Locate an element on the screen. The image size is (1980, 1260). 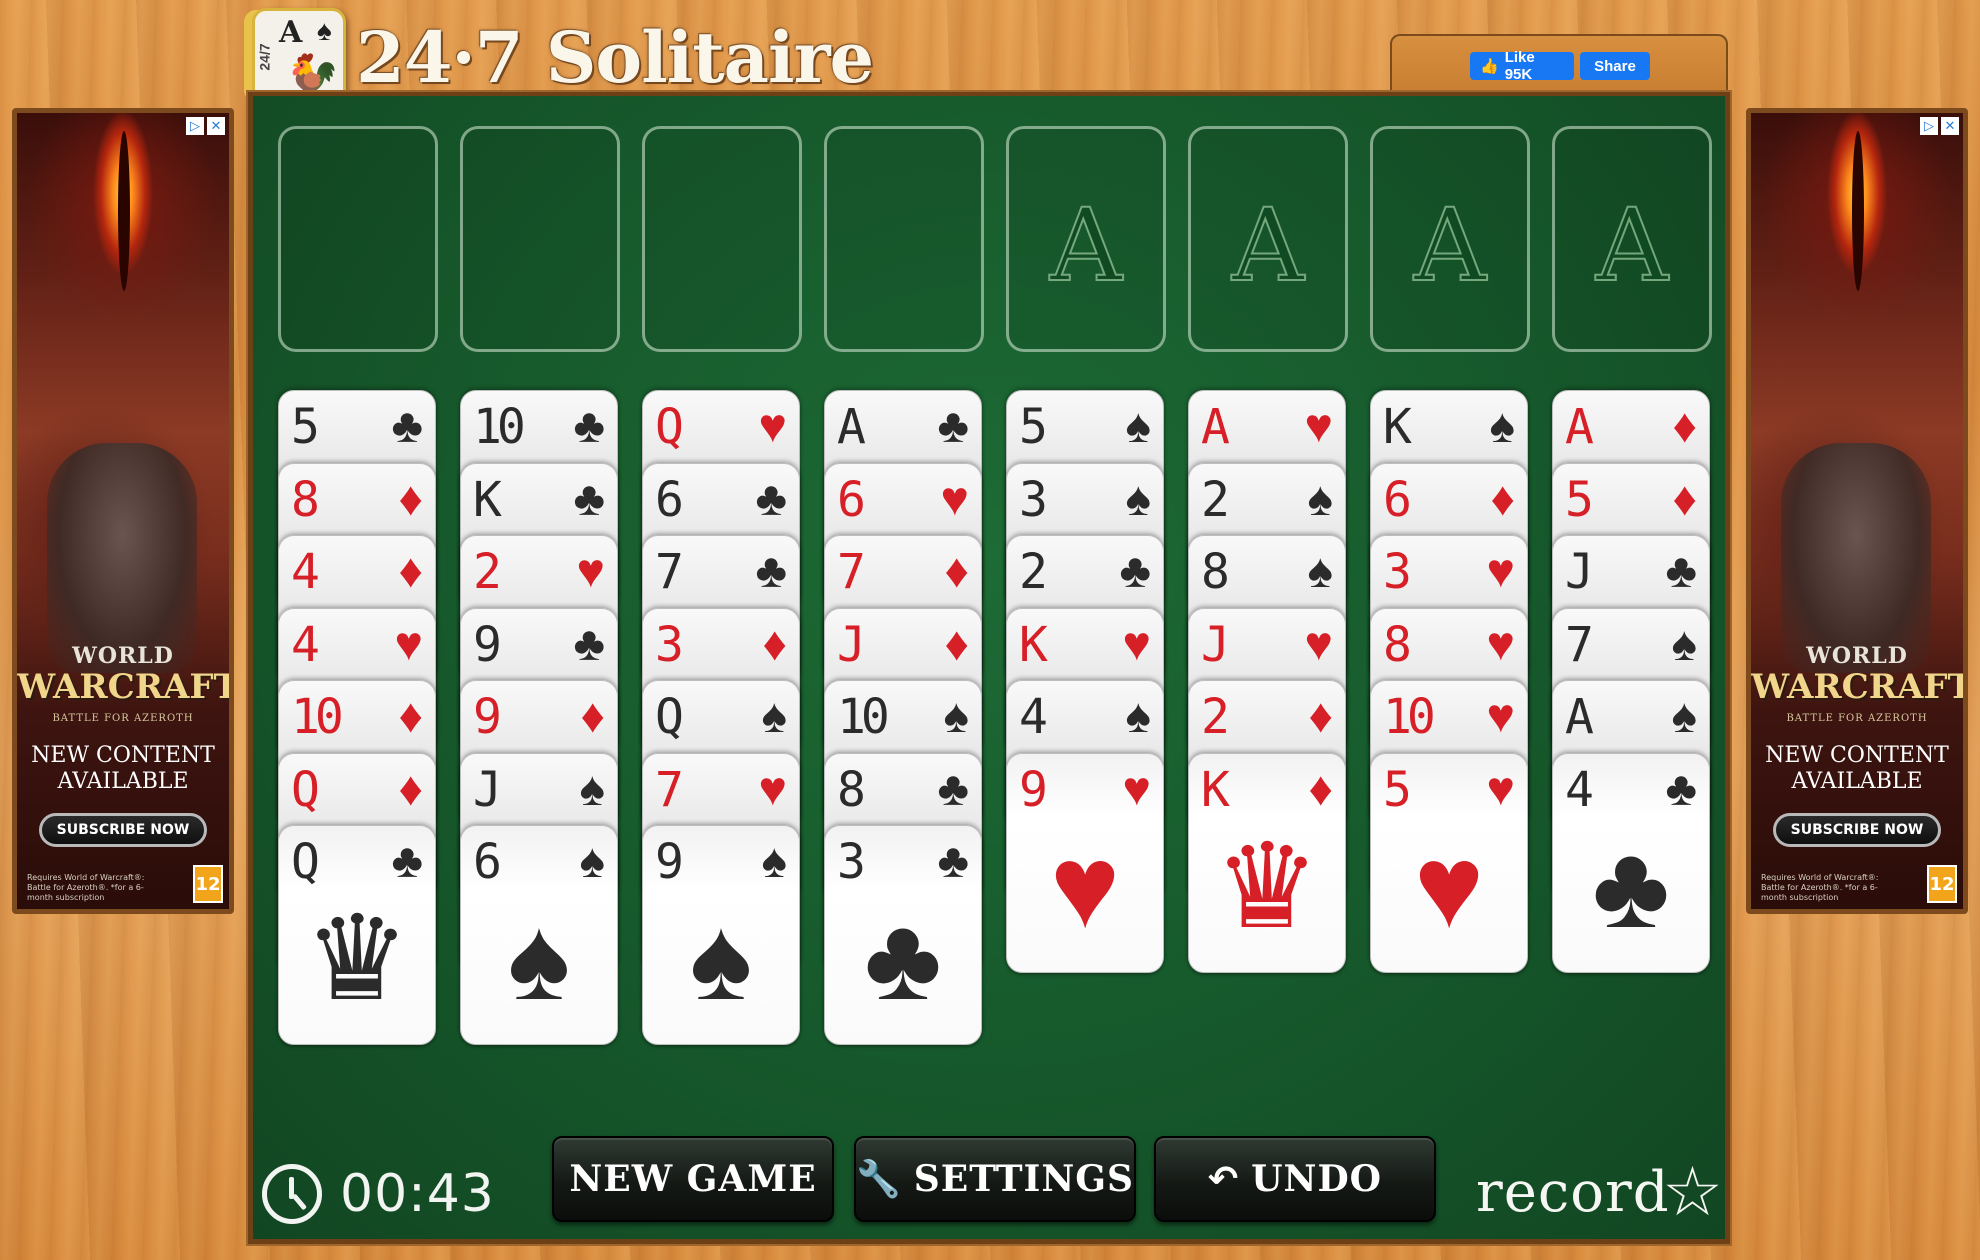
settings-button: 🔧 SETTINGS is located at coordinates (995, 1179).